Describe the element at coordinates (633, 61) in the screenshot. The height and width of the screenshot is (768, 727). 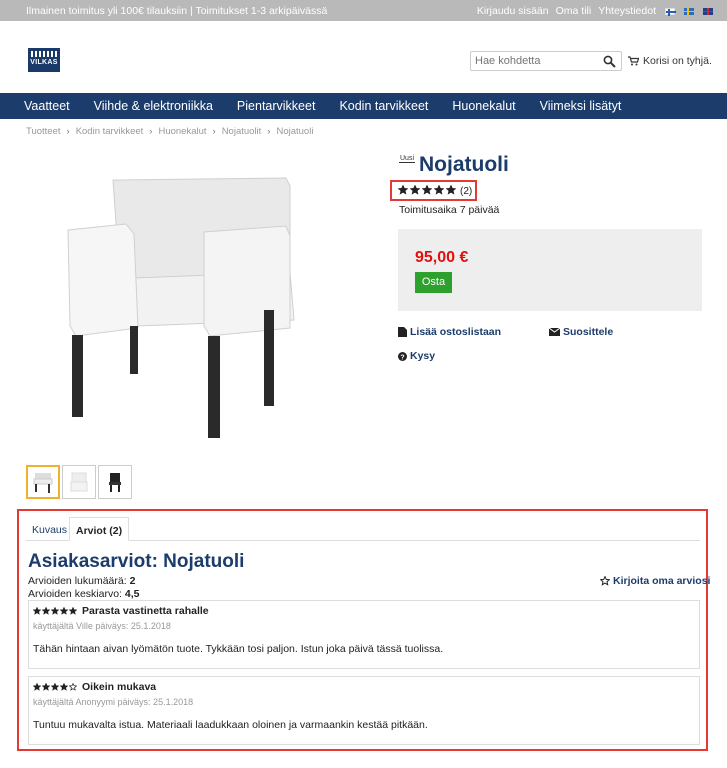
I see `cart-icon` at that location.